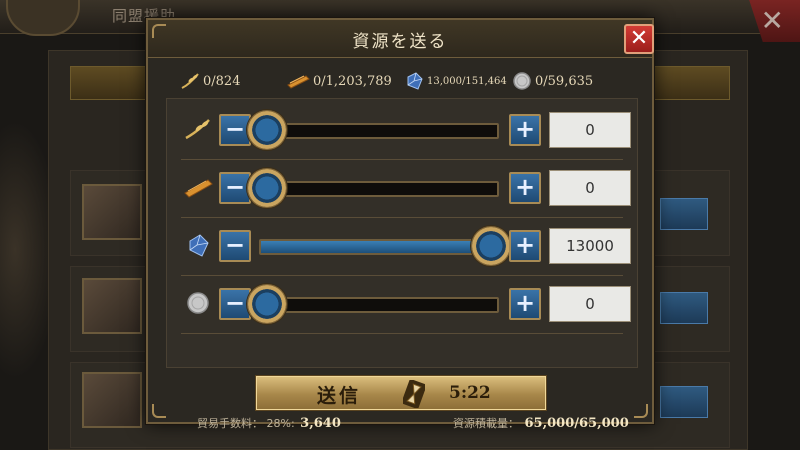 The height and width of the screenshot is (450, 800). Describe the element at coordinates (235, 246) in the screenshot. I see `decrease-button: −` at that location.